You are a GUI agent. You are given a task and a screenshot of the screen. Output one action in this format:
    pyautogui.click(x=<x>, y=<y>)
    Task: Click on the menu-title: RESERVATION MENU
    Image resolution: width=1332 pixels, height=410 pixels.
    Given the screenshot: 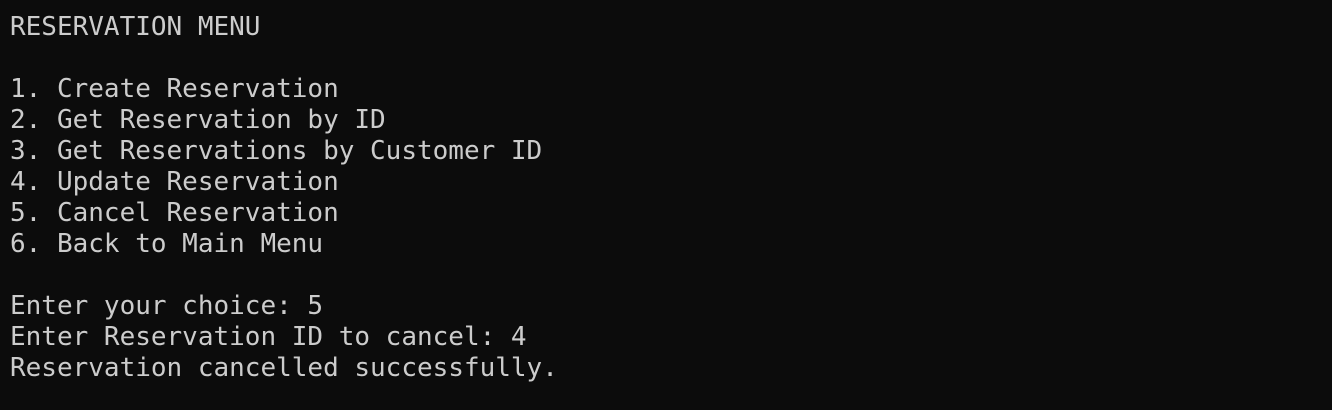 What is the action you would take?
    pyautogui.click(x=135, y=27)
    